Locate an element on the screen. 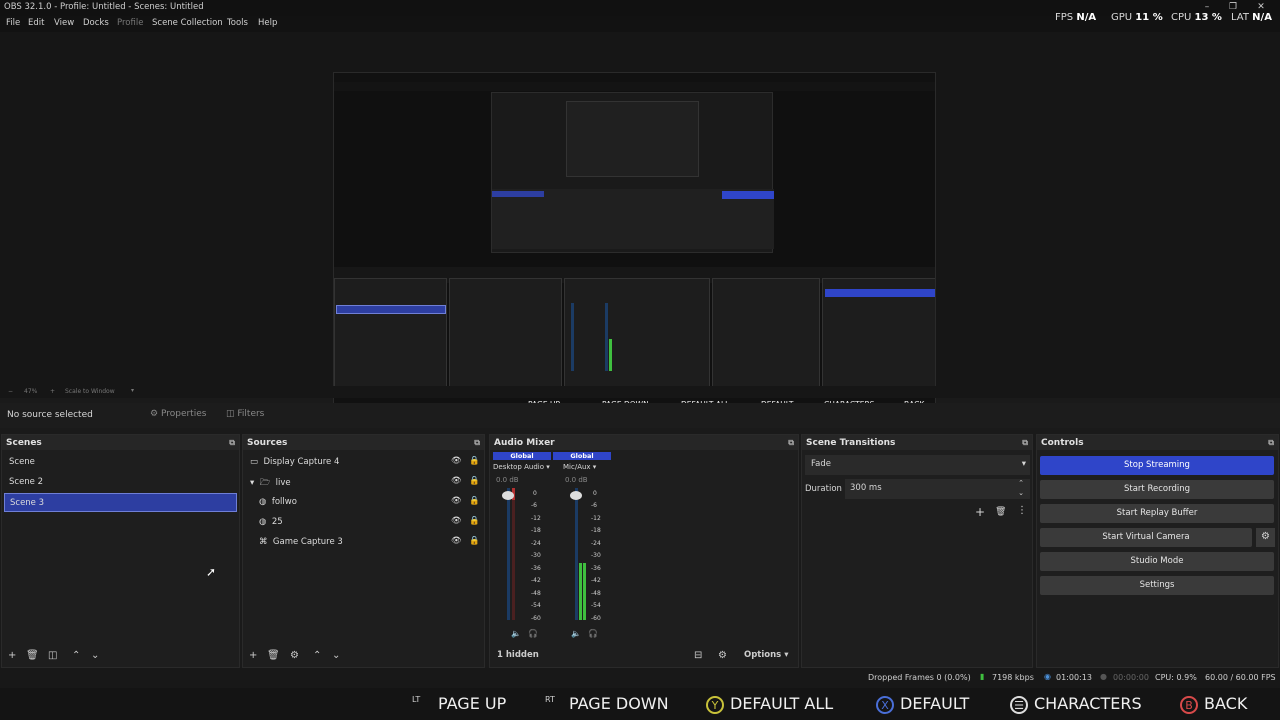 The image size is (1280, 720). menu-view: View is located at coordinates (64, 23).